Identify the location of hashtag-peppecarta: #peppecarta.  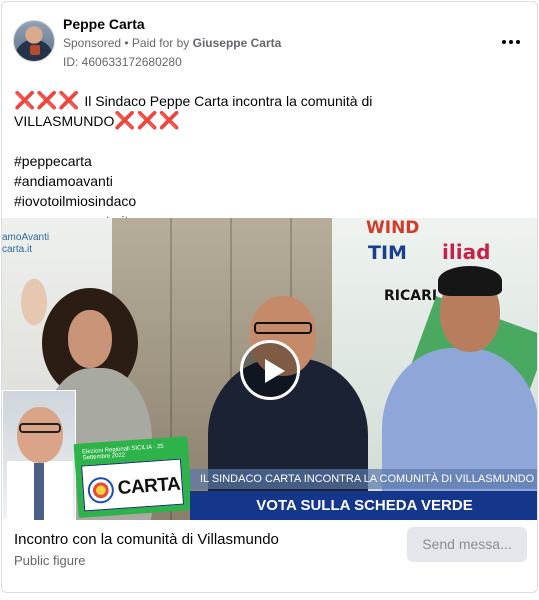
(270, 161).